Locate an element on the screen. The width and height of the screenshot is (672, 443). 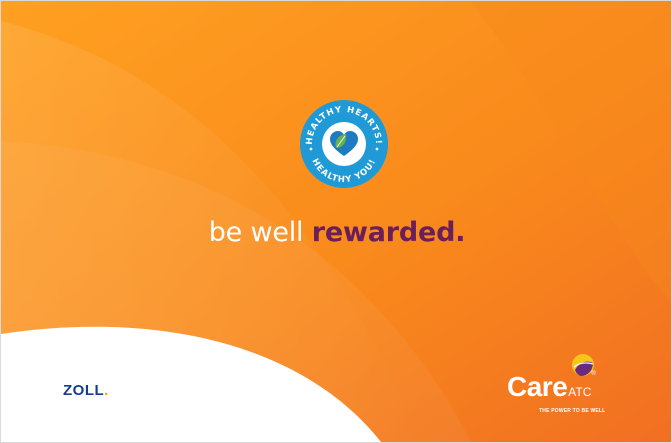
tagline-light: be well is located at coordinates (260, 232).